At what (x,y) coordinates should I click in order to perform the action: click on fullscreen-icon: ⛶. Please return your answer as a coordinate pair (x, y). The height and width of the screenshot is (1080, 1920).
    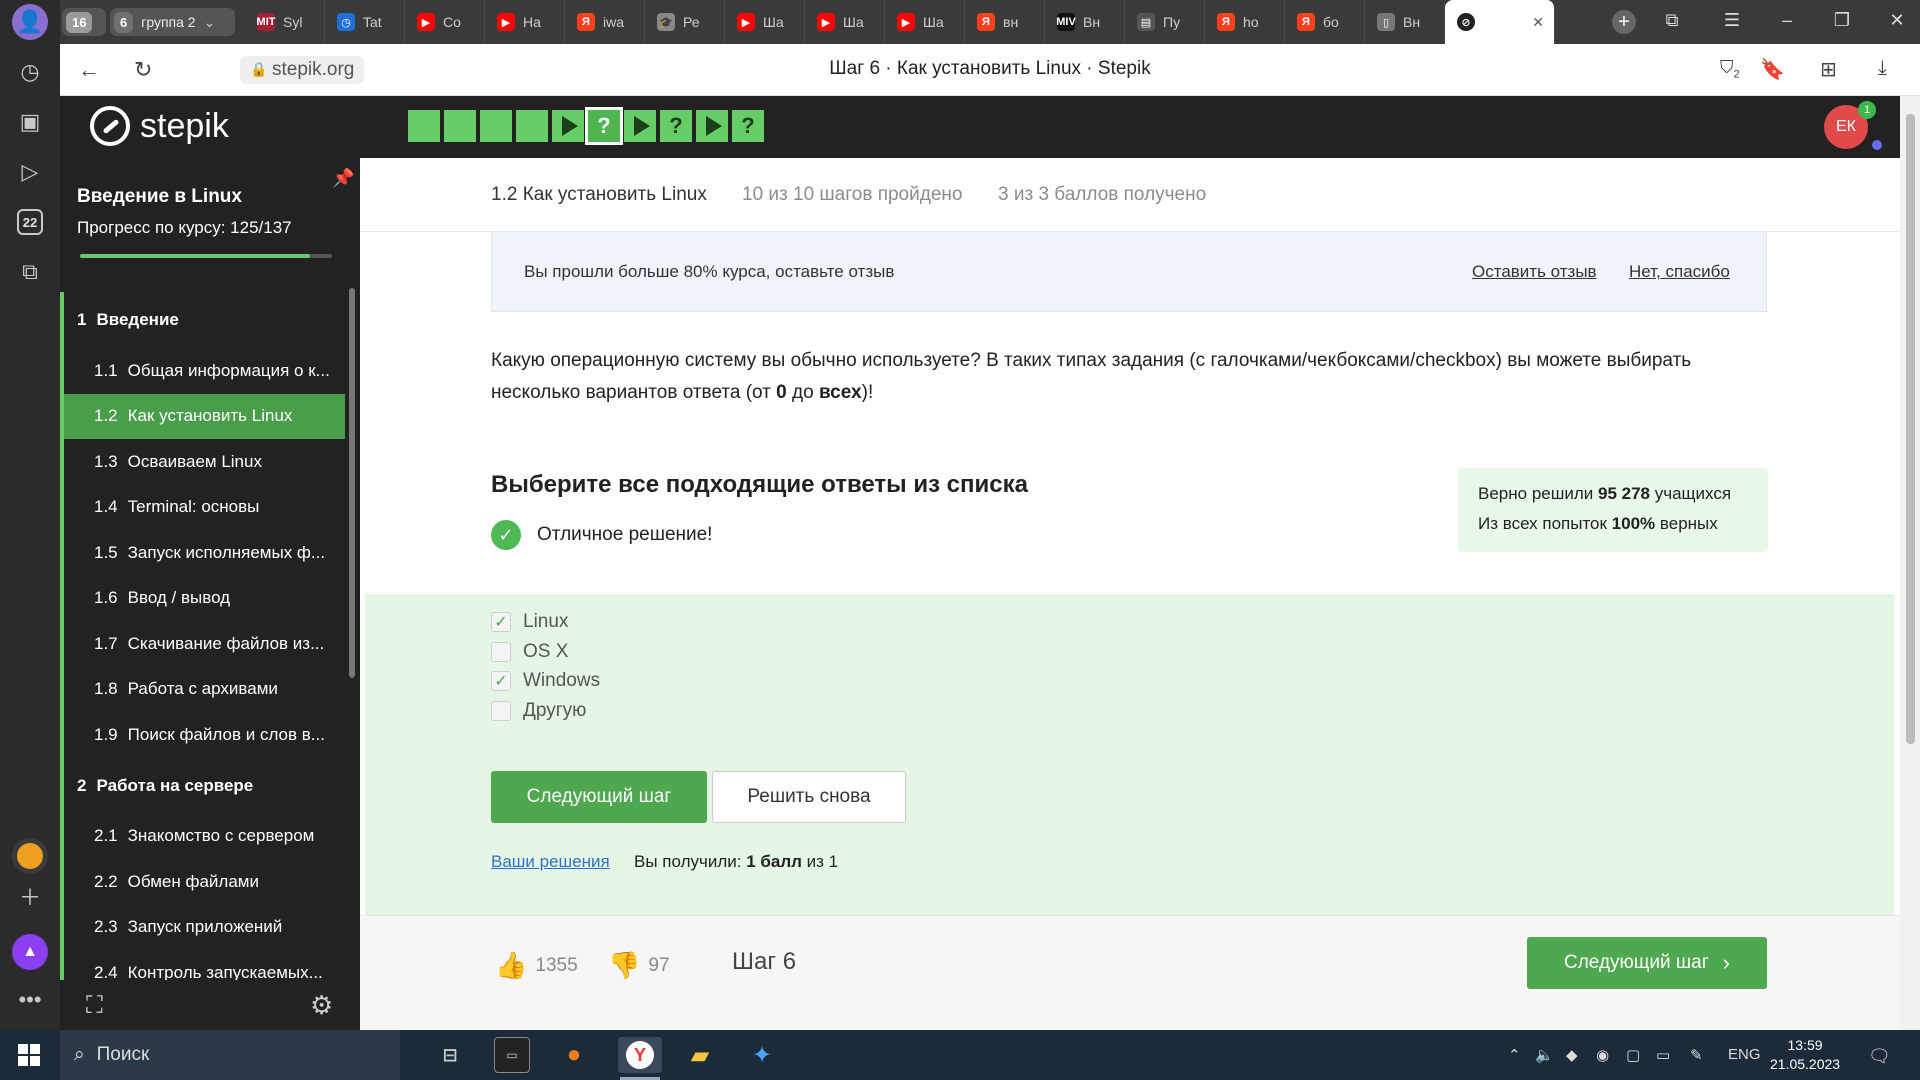
    Looking at the image, I should click on (94, 1006).